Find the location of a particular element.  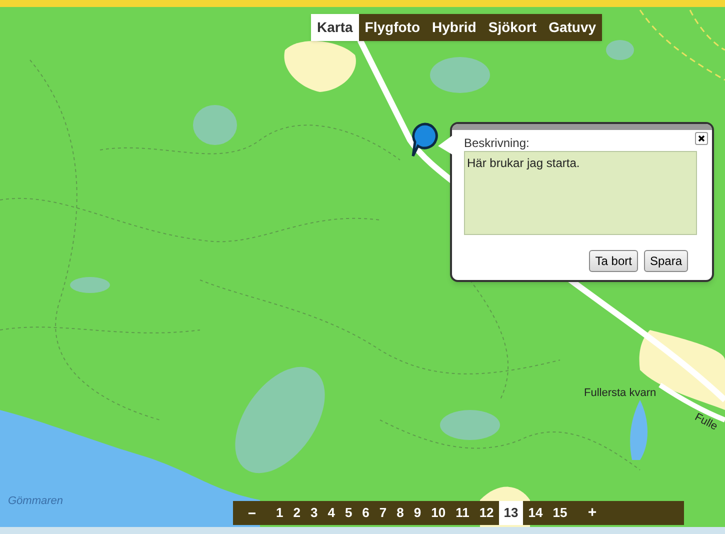

map-label: Fullersta kvarn is located at coordinates (620, 393).